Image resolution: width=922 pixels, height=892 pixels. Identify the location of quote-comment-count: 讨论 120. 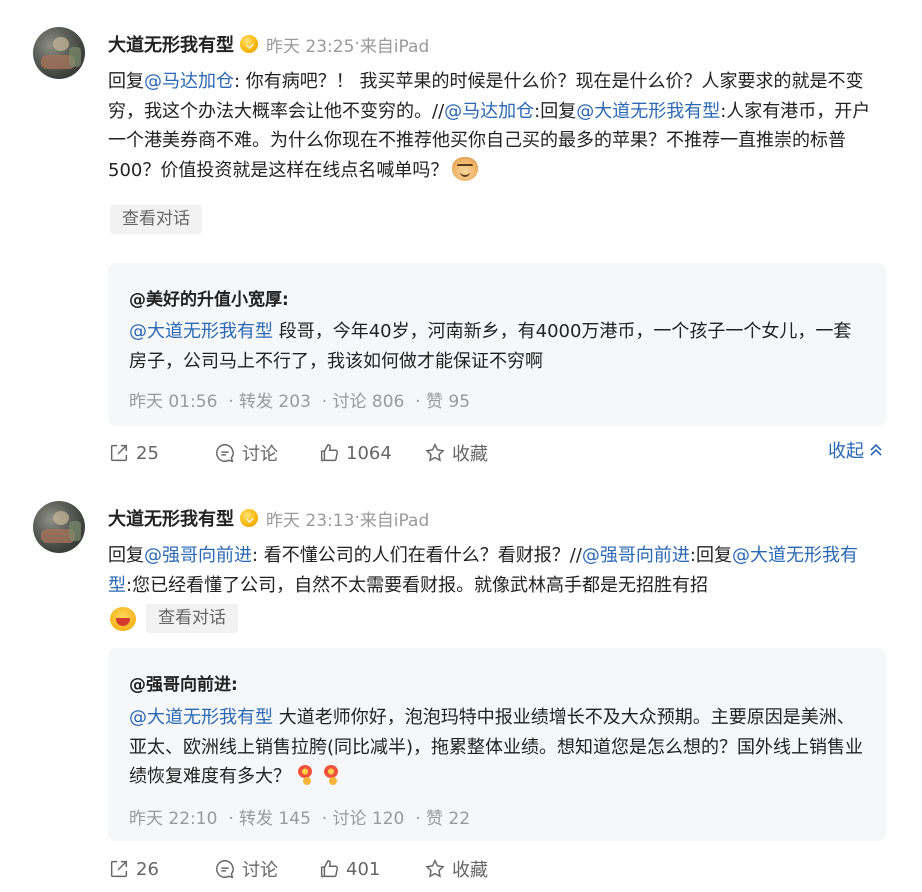
(368, 819).